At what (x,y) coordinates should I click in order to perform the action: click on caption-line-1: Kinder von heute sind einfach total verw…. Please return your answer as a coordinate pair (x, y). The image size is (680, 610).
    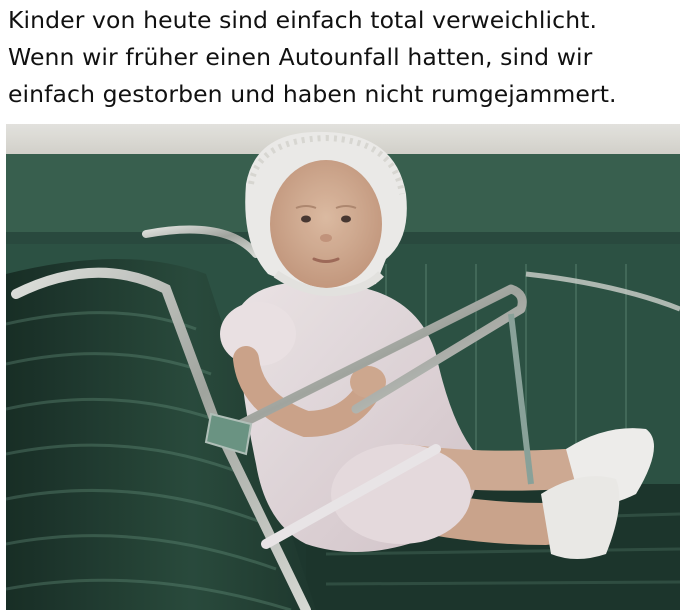
    Looking at the image, I should click on (303, 20).